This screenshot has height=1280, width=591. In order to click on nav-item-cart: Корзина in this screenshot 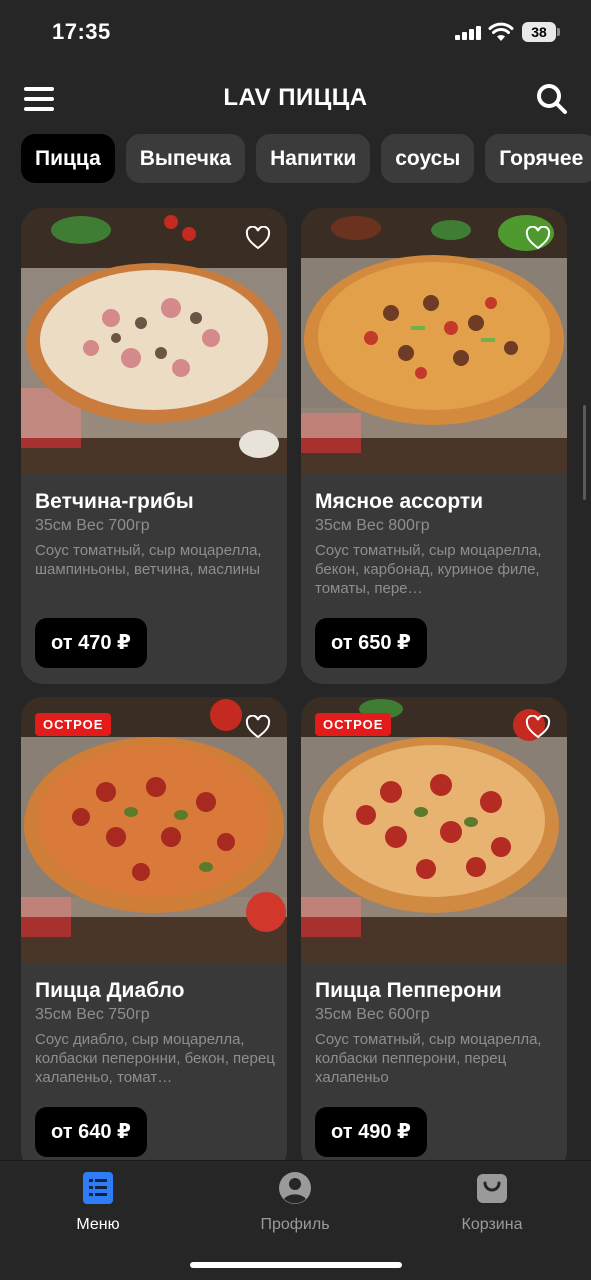, I will do `click(492, 1202)`.